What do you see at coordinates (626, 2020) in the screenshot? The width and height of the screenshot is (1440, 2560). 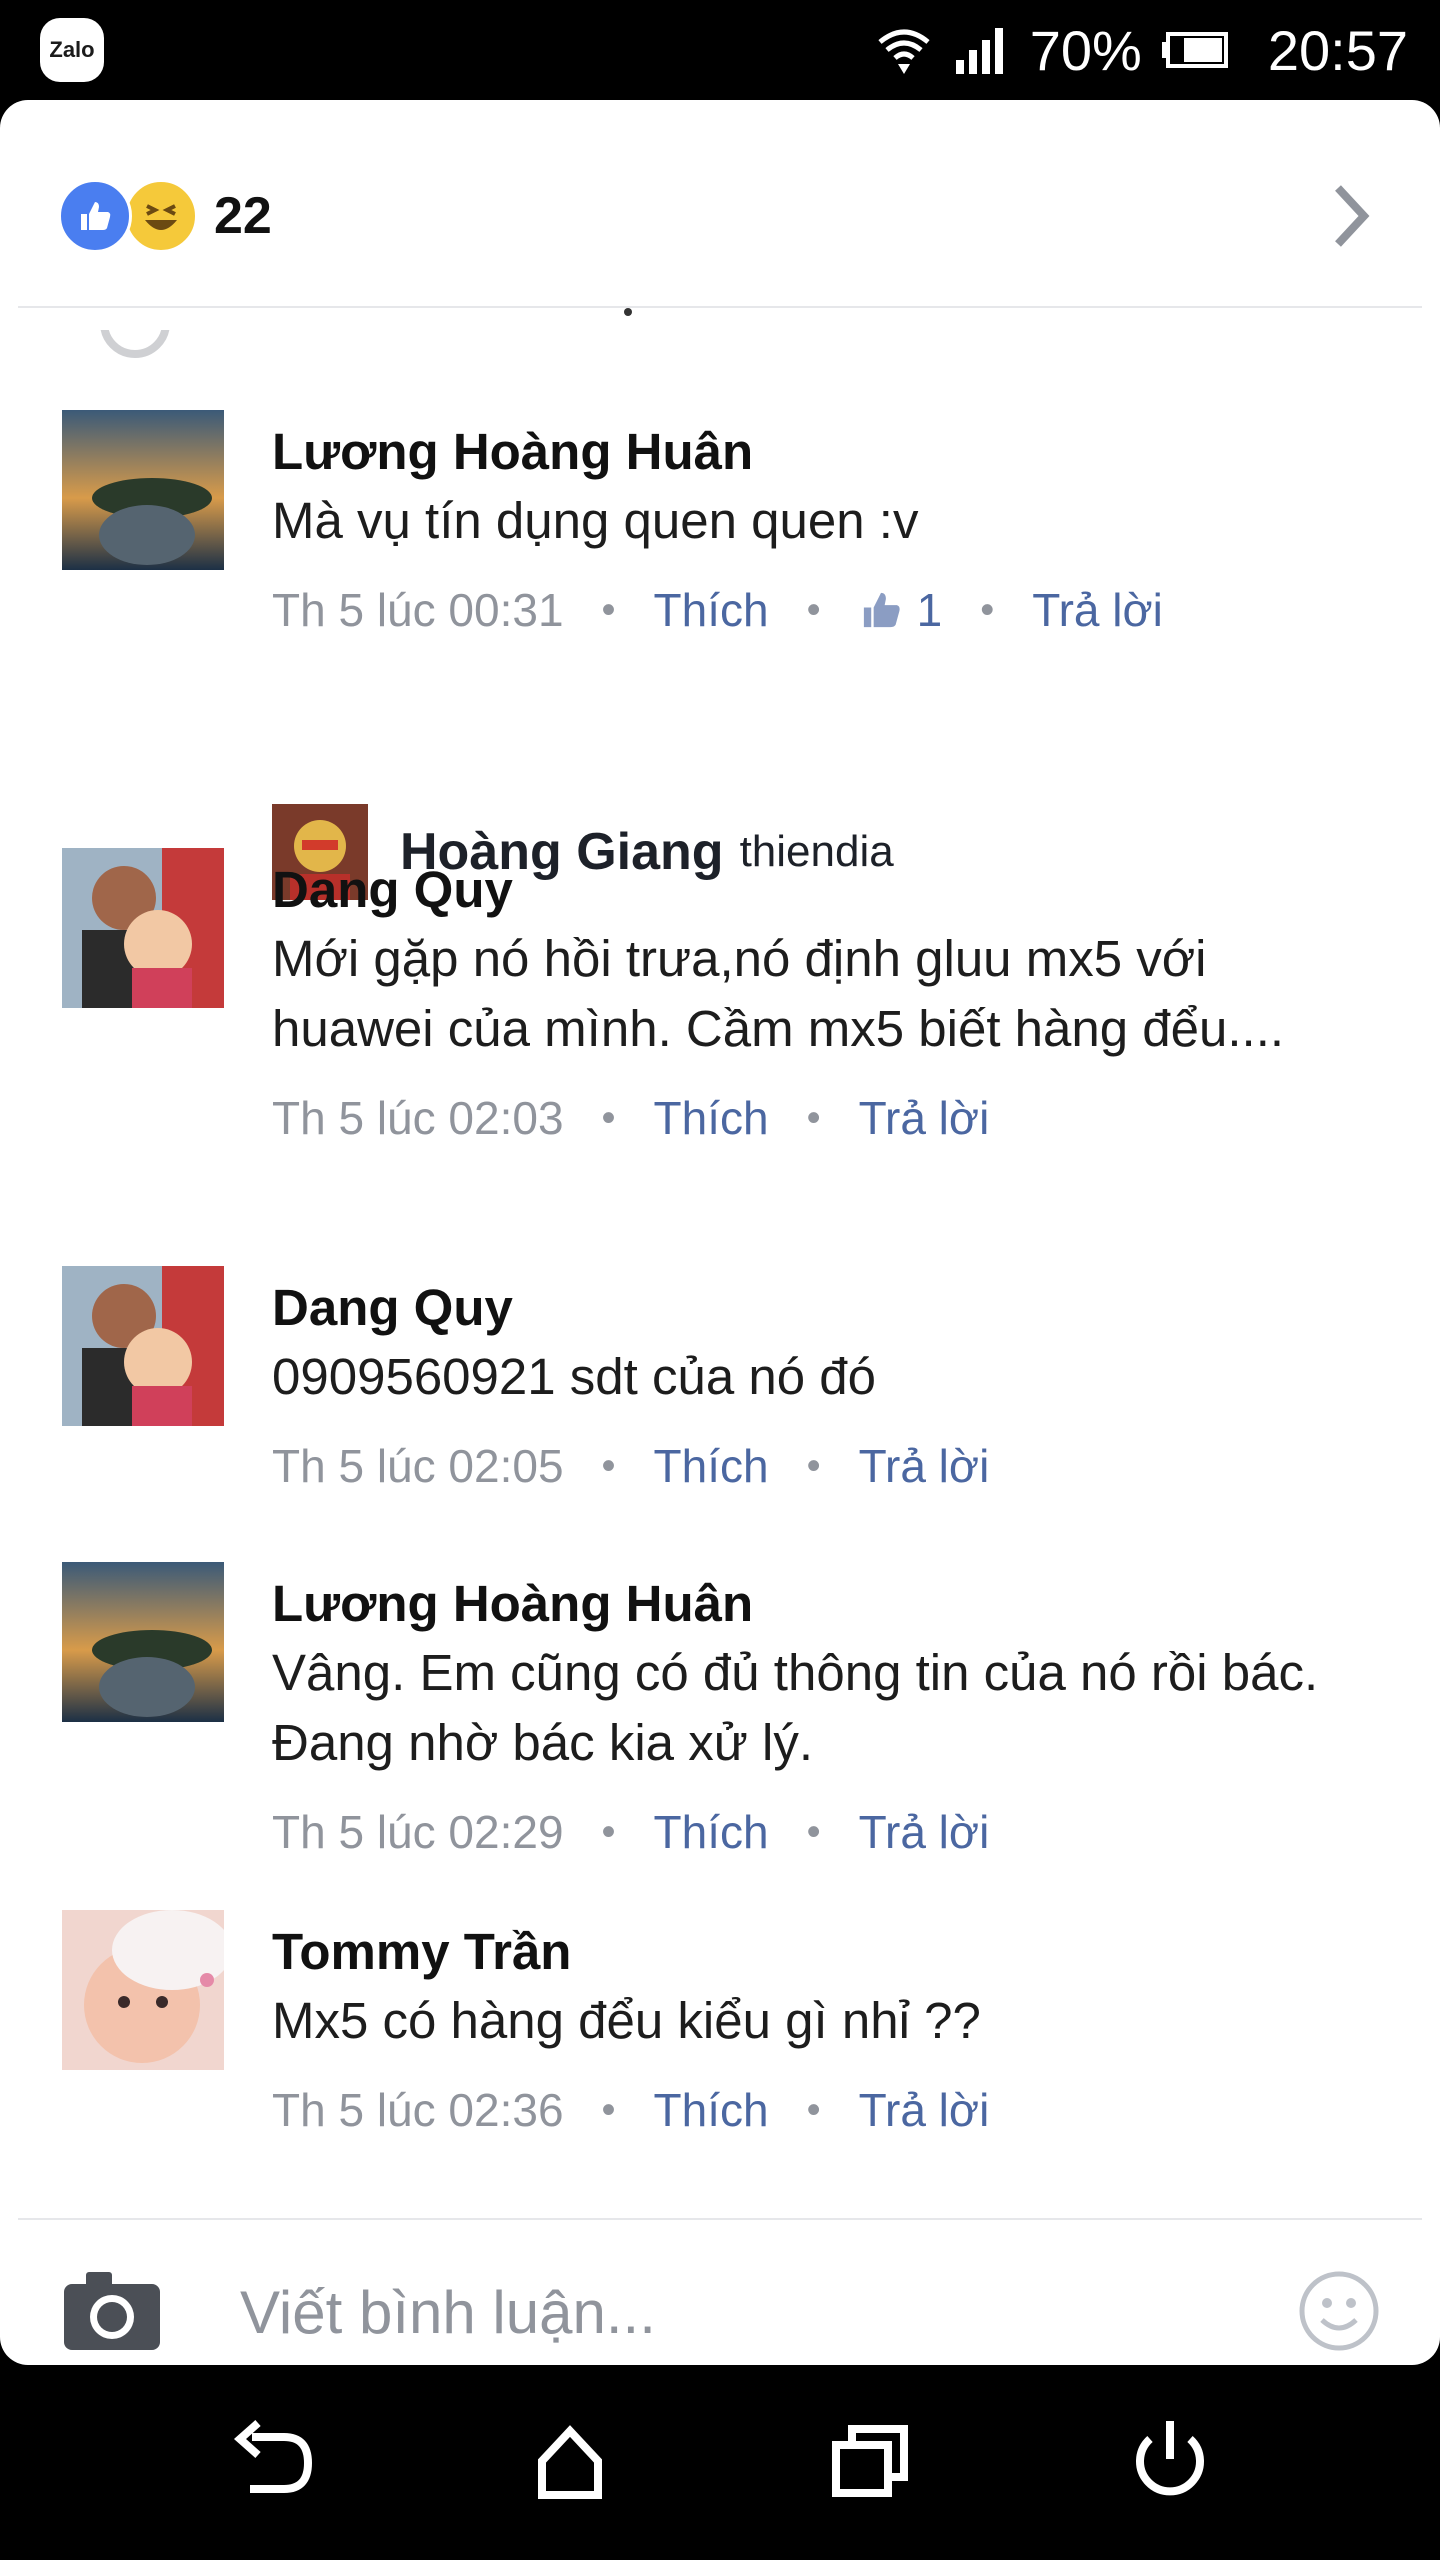 I see `comment-text: Mx5 có hàng đểu kiểu gì nhỉ ??` at bounding box center [626, 2020].